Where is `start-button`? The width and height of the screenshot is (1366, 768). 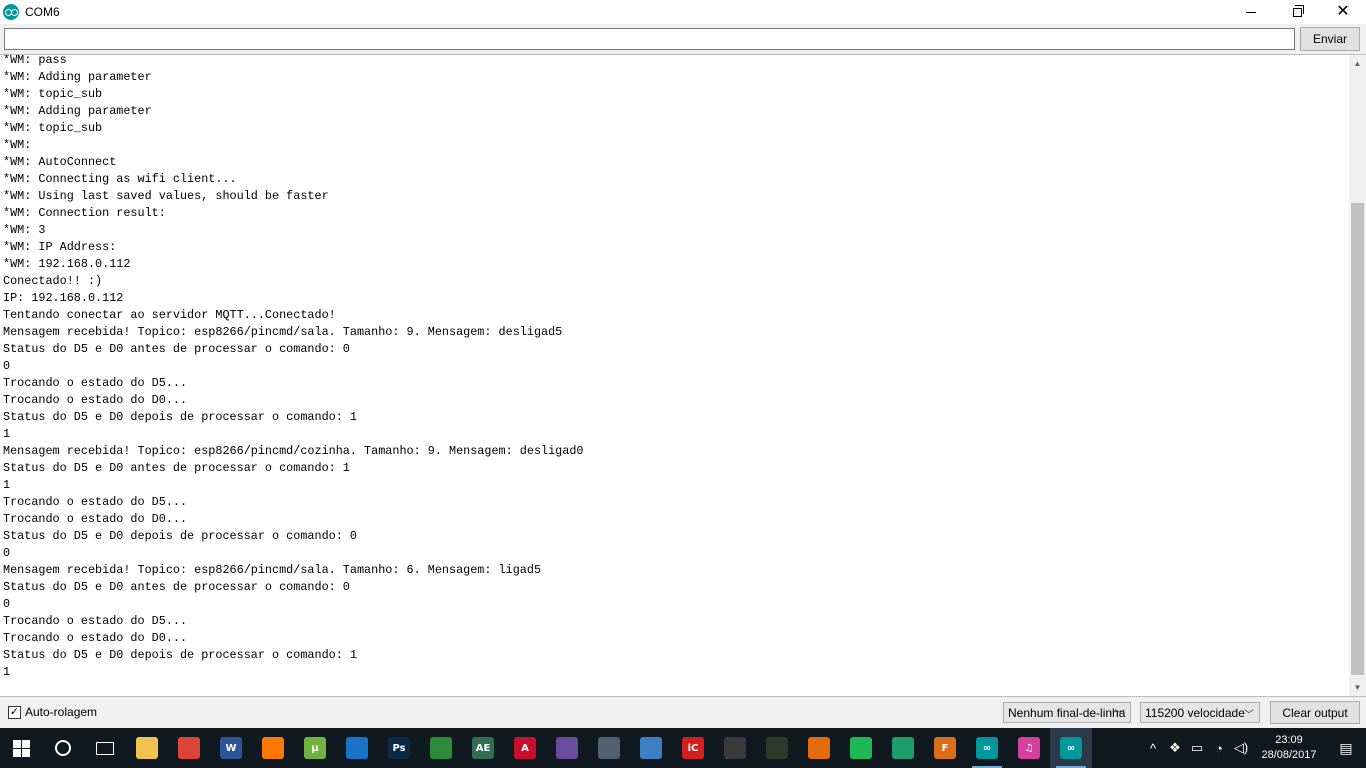
start-button is located at coordinates (21, 748).